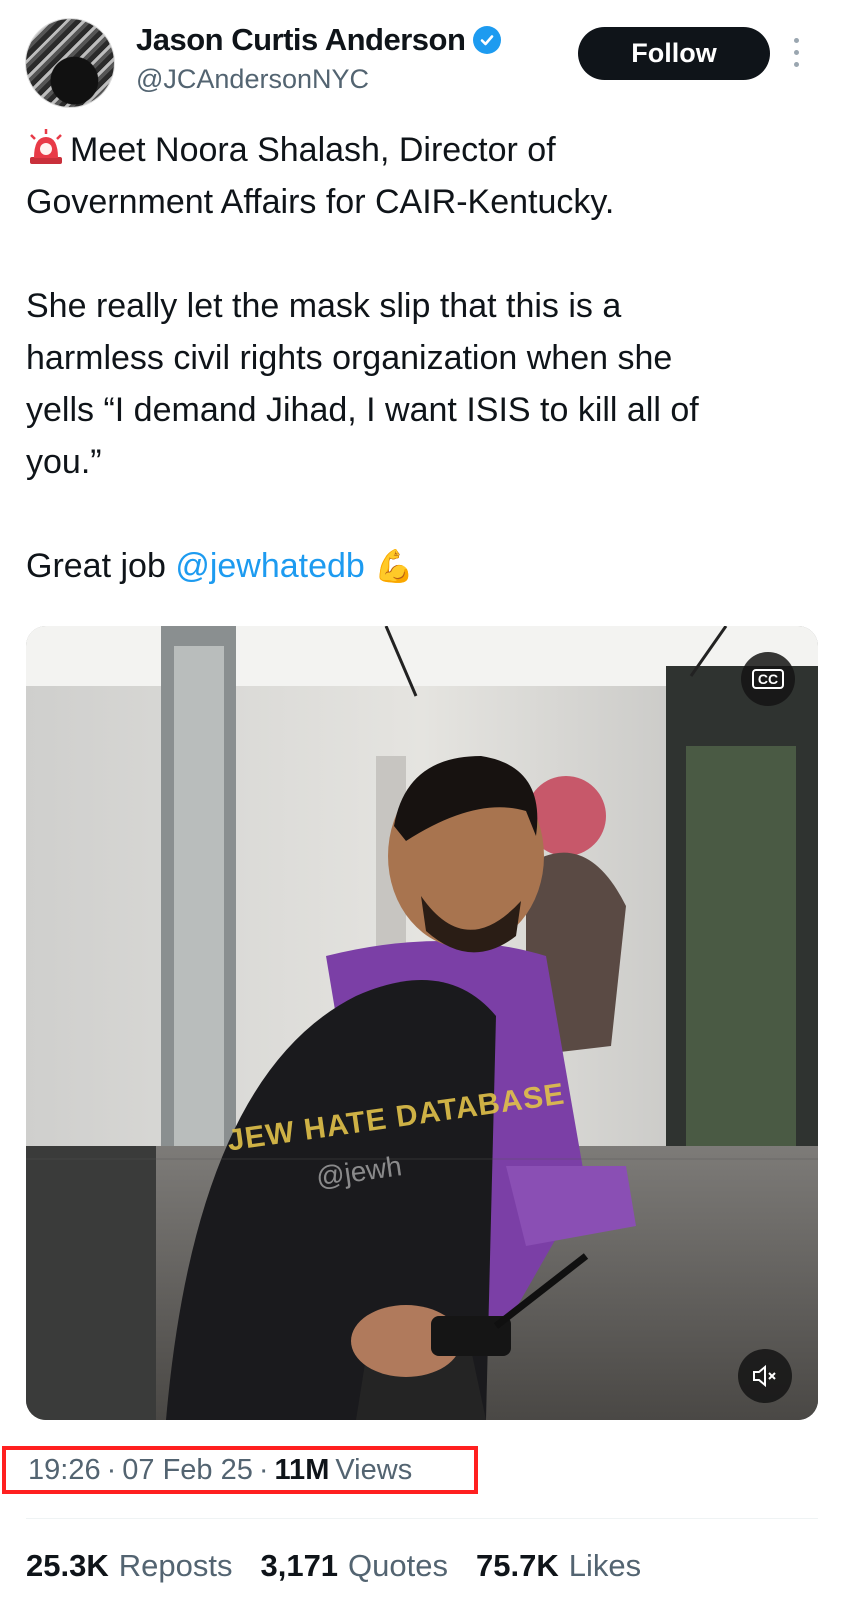 Image resolution: width=844 pixels, height=1600 pixels. Describe the element at coordinates (674, 53) in the screenshot. I see `follow-button: Follow` at that location.